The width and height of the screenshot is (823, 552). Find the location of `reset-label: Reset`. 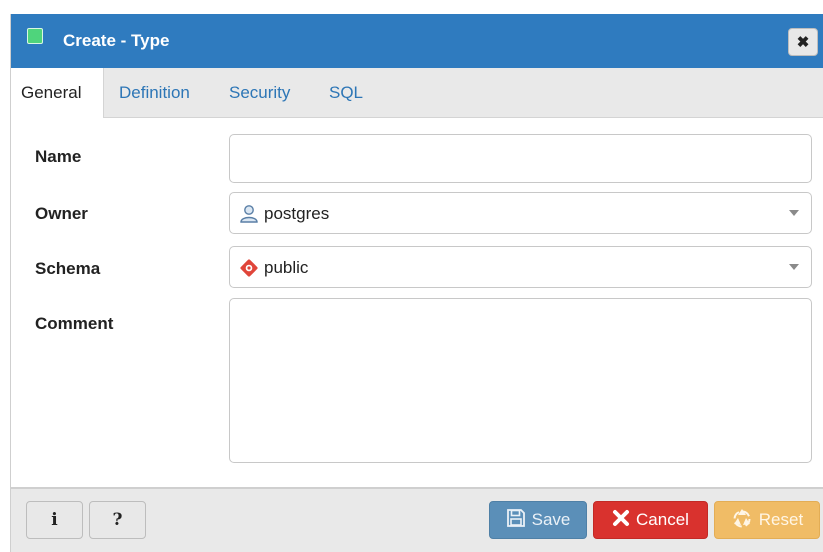

reset-label: Reset is located at coordinates (781, 519).